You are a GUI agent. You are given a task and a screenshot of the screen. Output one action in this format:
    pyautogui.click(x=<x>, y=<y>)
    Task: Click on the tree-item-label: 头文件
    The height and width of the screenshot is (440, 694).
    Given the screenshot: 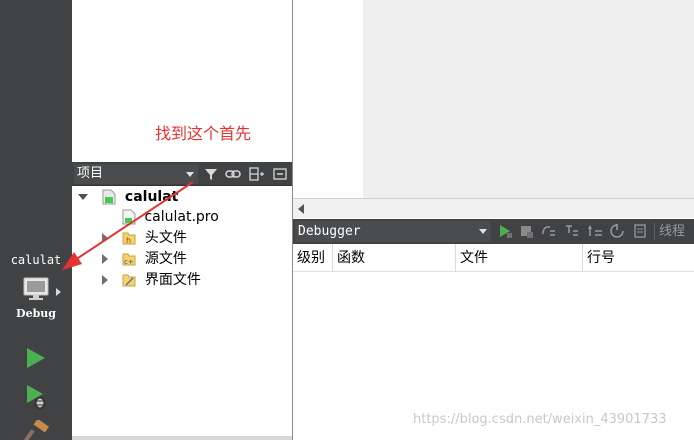 What is the action you would take?
    pyautogui.click(x=165, y=238)
    